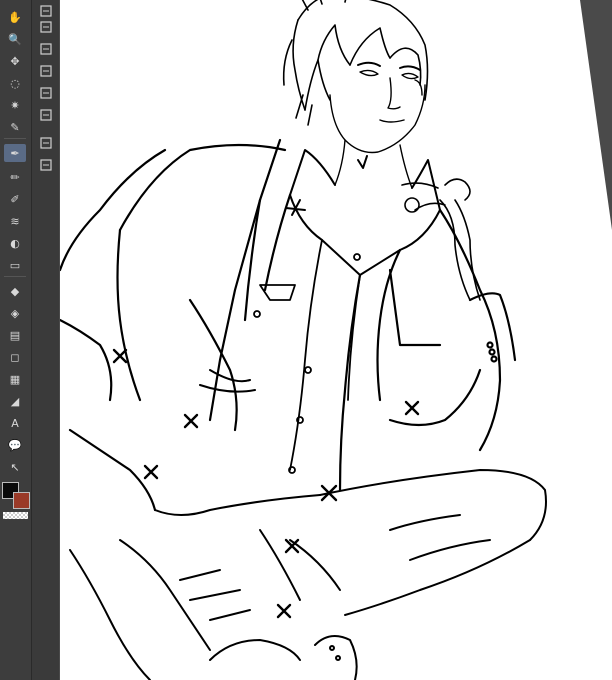 The image size is (612, 680). I want to click on hand-tool: ✋, so click(15, 17).